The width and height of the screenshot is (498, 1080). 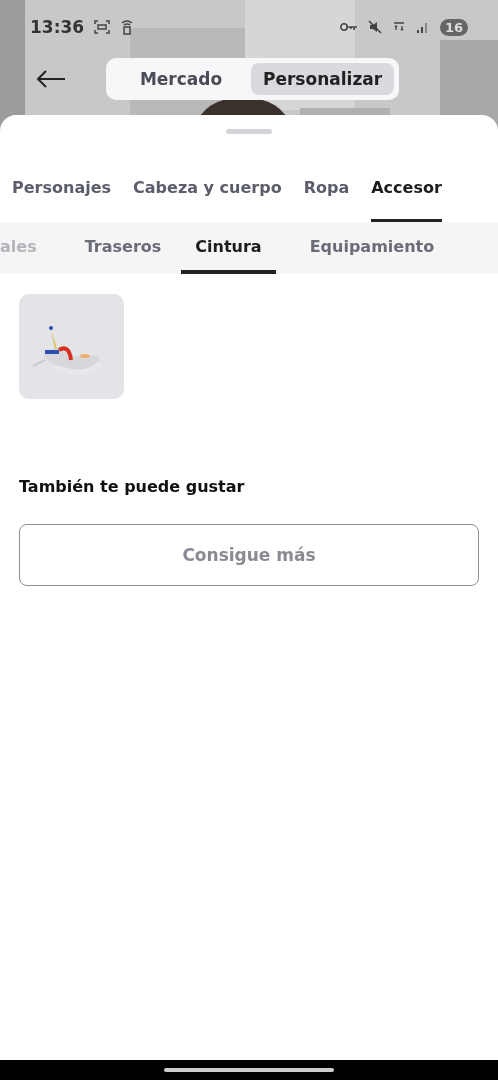 I want to click on category-tab: Ropa, so click(x=326, y=200).